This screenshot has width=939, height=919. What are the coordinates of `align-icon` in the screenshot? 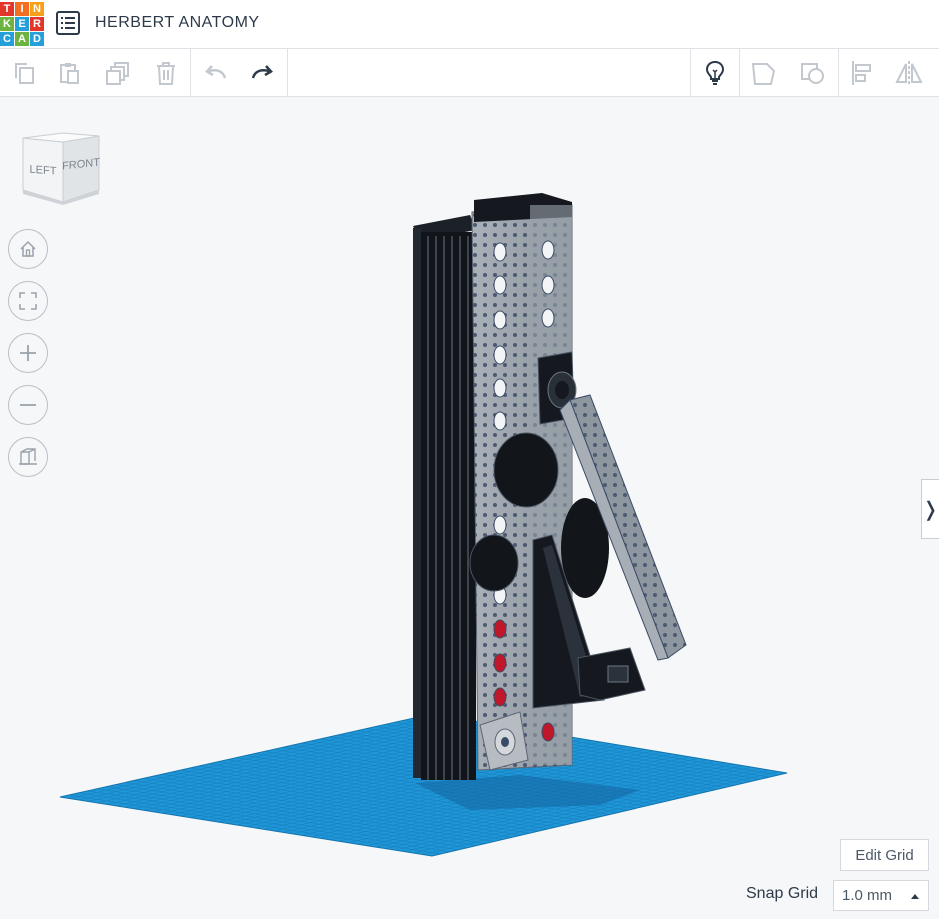 It's located at (861, 72).